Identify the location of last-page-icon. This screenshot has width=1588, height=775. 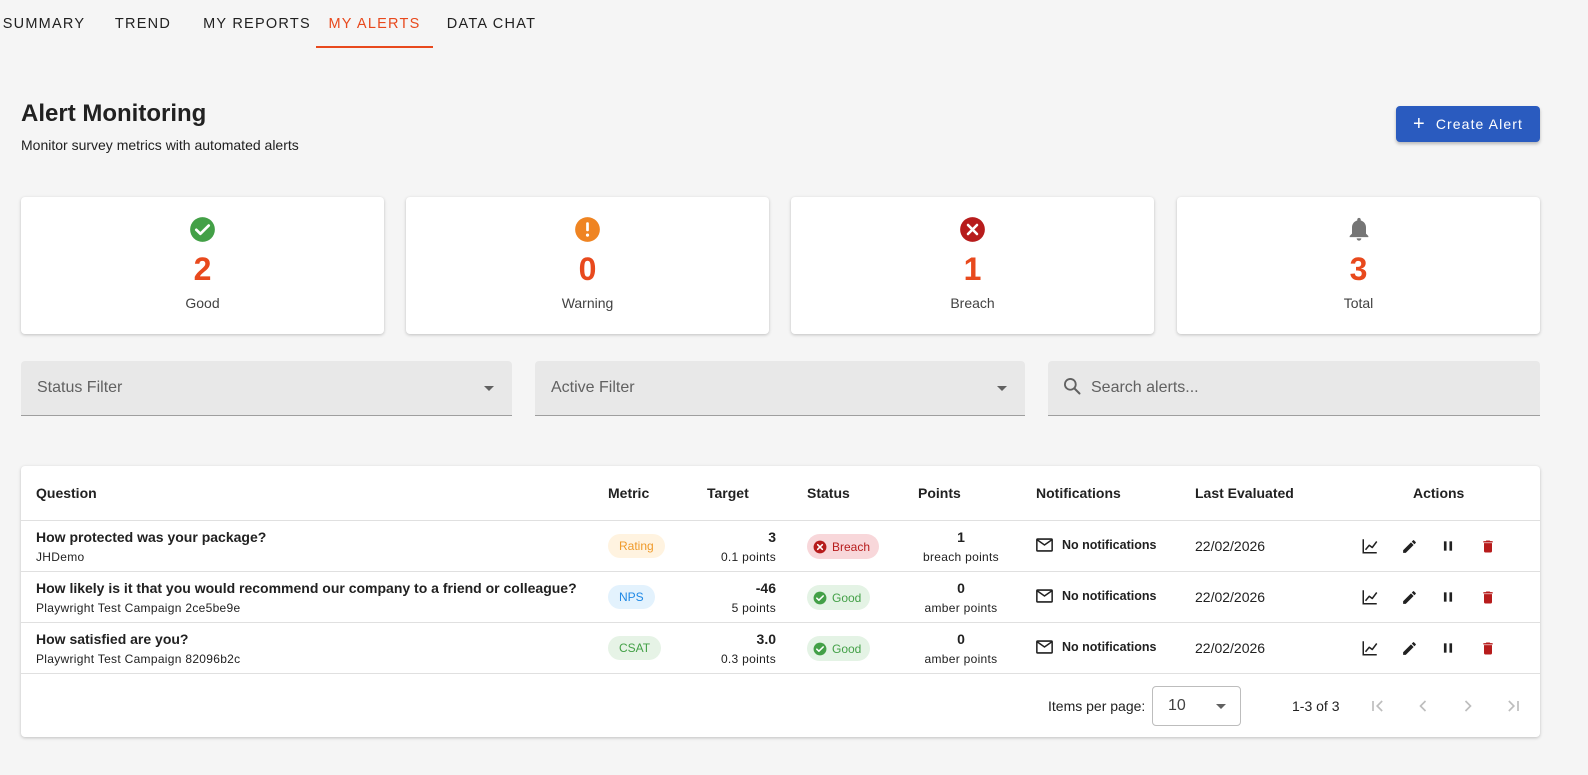
(1513, 706).